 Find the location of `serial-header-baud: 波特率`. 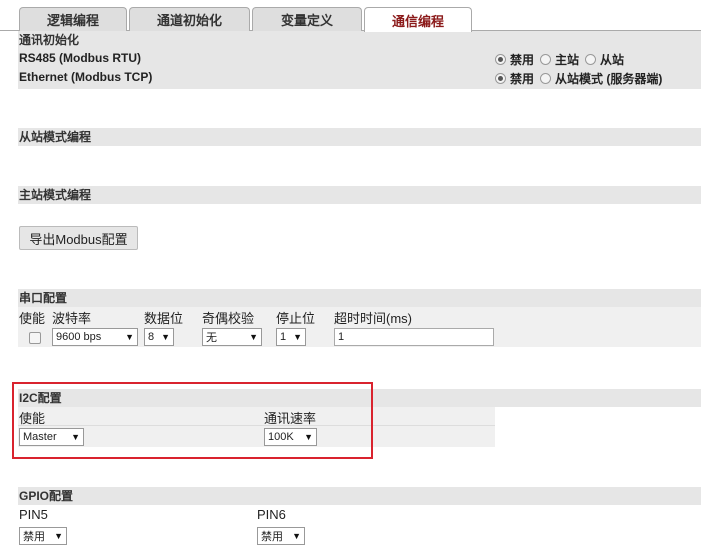

serial-header-baud: 波特率 is located at coordinates (72, 318).